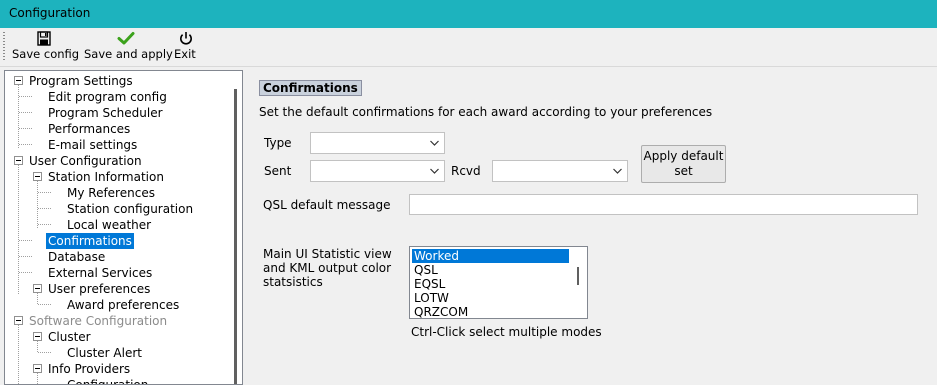  Describe the element at coordinates (4, 46) in the screenshot. I see `toolbar-grip` at that location.